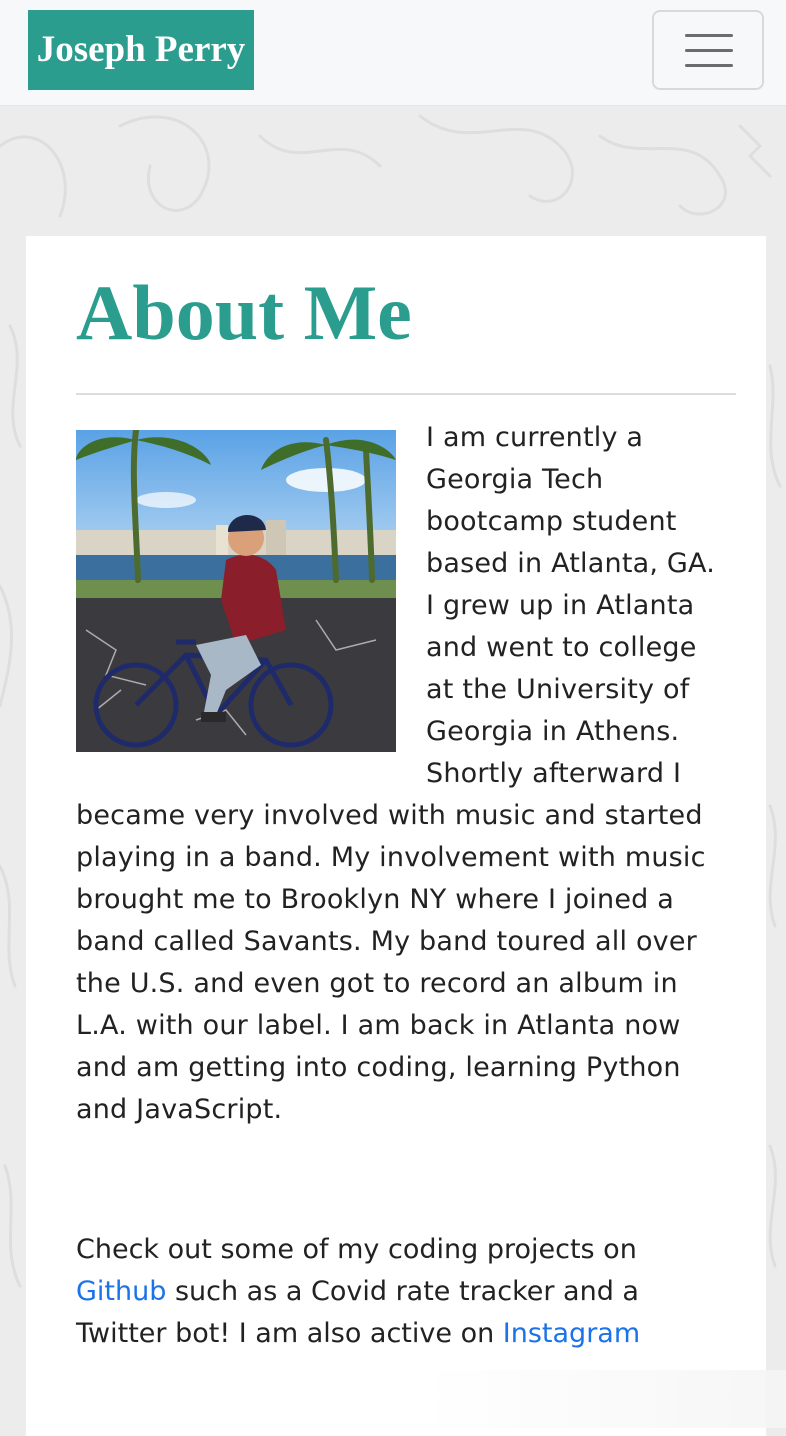  Describe the element at coordinates (406, 394) in the screenshot. I see `divider` at that location.